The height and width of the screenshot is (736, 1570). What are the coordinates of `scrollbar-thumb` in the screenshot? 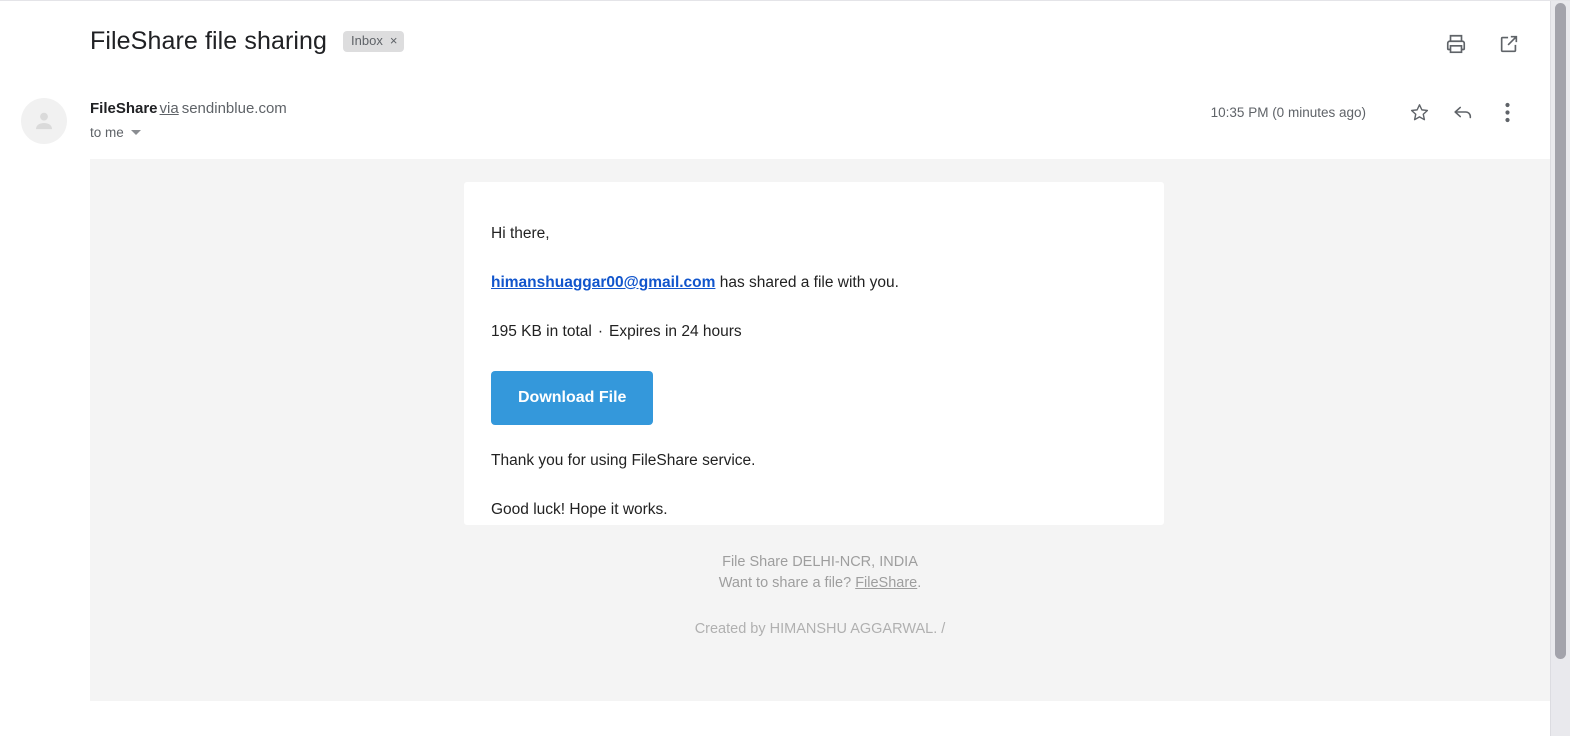 It's located at (1560, 331).